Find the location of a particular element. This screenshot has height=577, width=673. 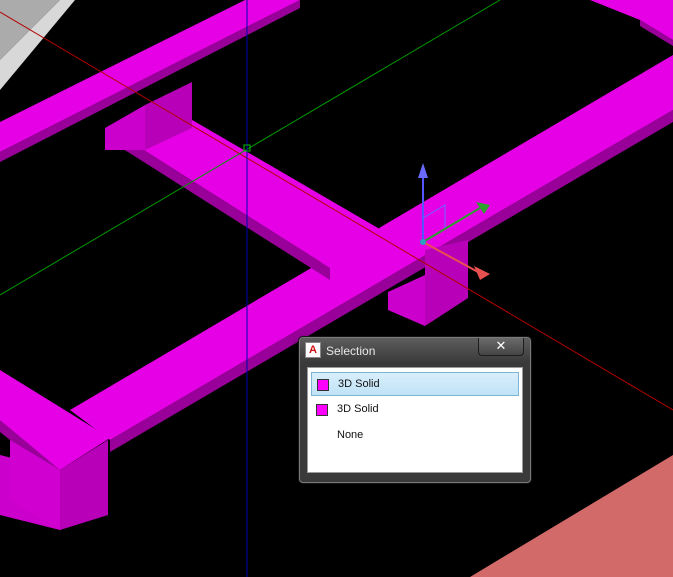

selection-dialog: A Selection ✕ 3D Solid 3D Solid None is located at coordinates (415, 410).